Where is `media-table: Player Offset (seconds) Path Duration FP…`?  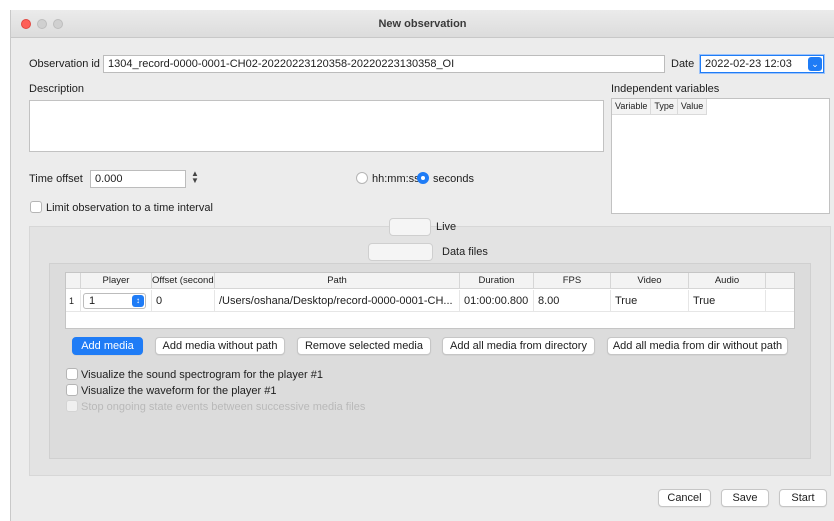
media-table: Player Offset (seconds) Path Duration FP… is located at coordinates (430, 300).